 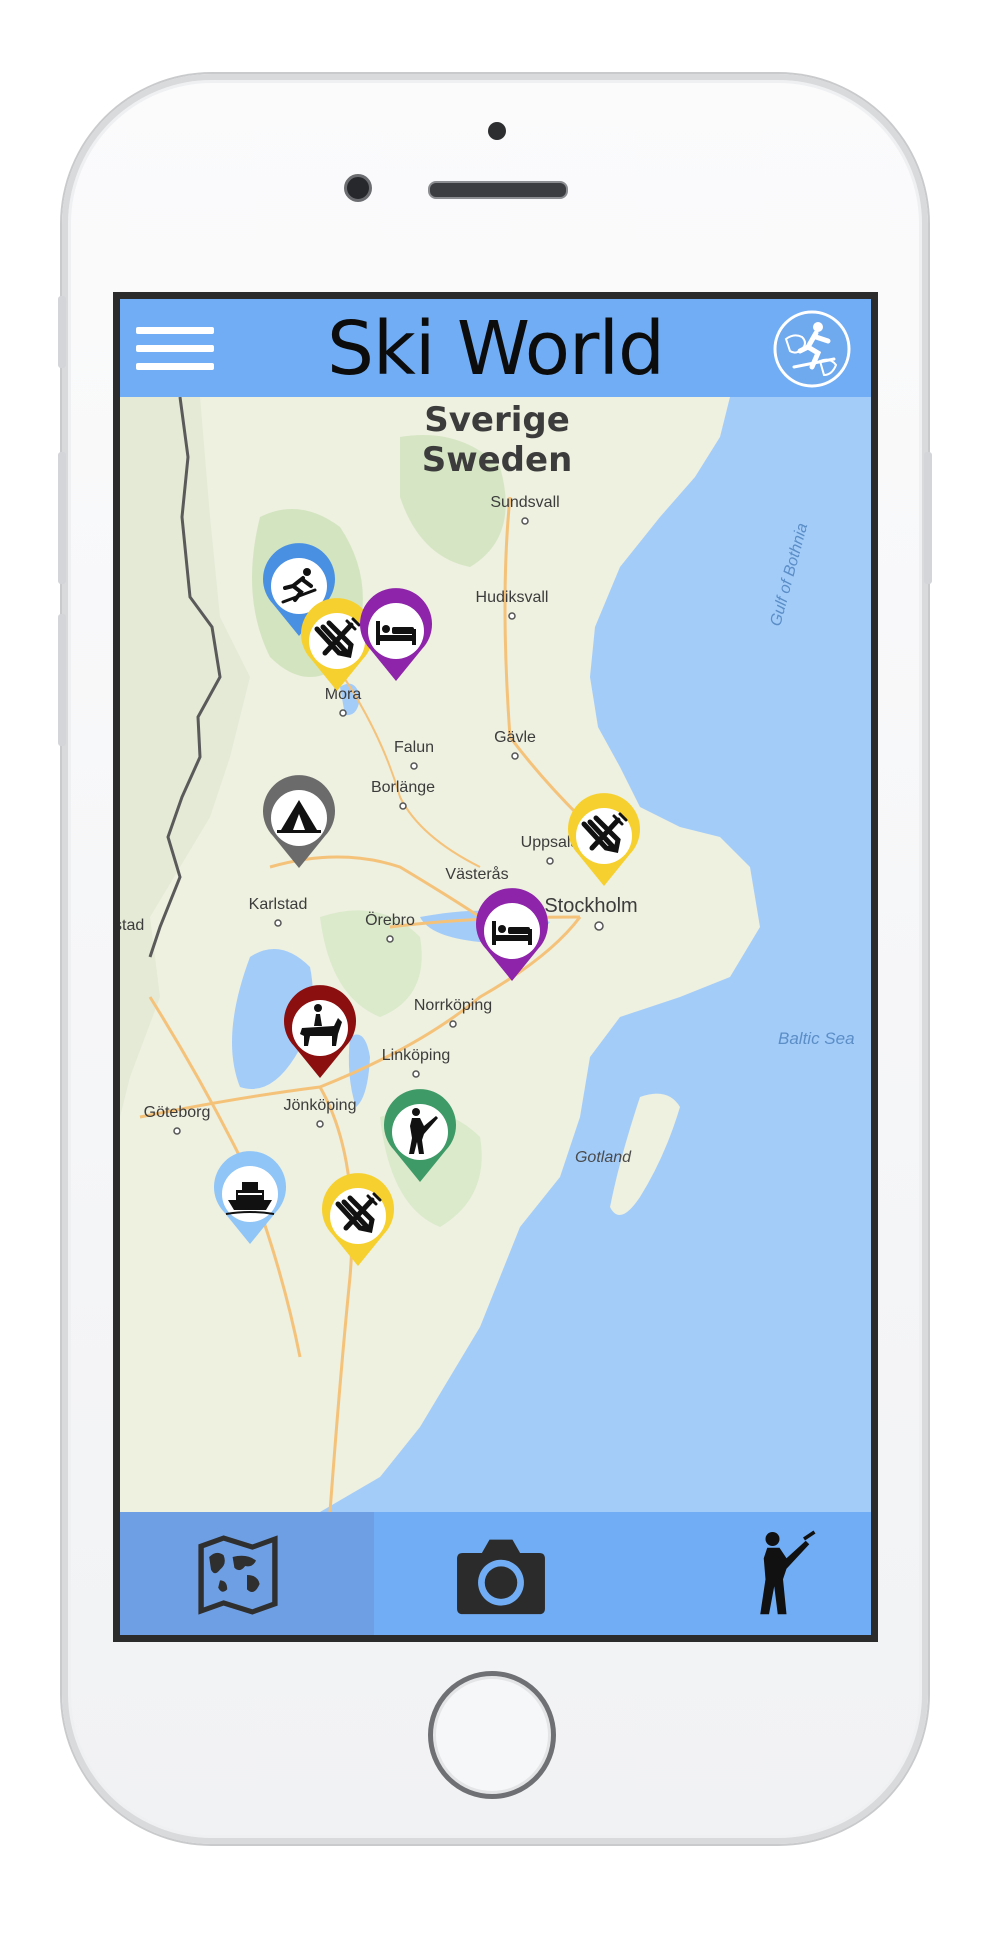 What do you see at coordinates (501, 1577) in the screenshot?
I see `camera-icon` at bounding box center [501, 1577].